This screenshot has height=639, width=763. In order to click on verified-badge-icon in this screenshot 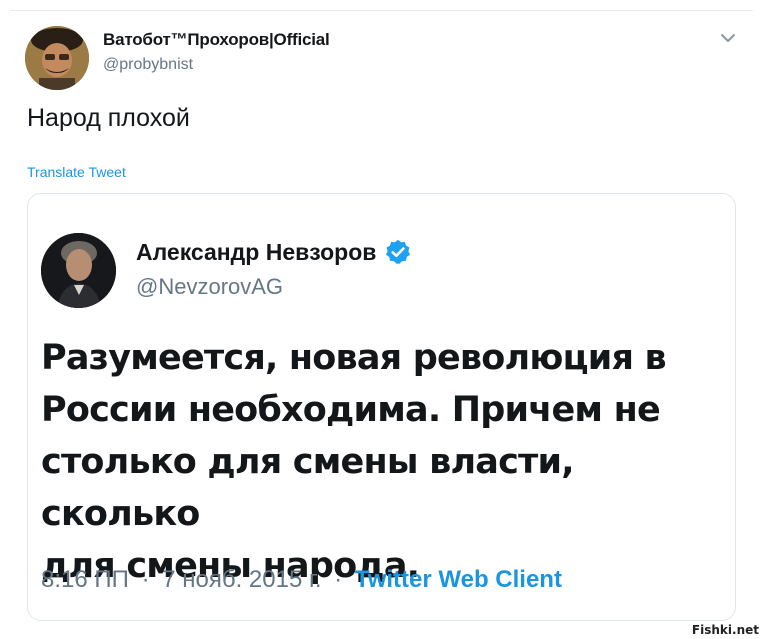, I will do `click(398, 252)`.